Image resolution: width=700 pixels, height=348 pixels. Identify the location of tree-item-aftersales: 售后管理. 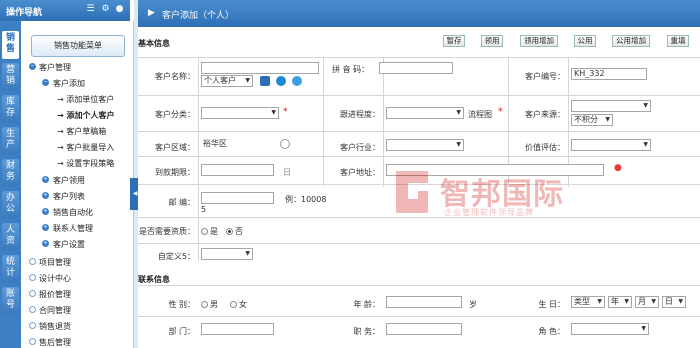
(55, 342).